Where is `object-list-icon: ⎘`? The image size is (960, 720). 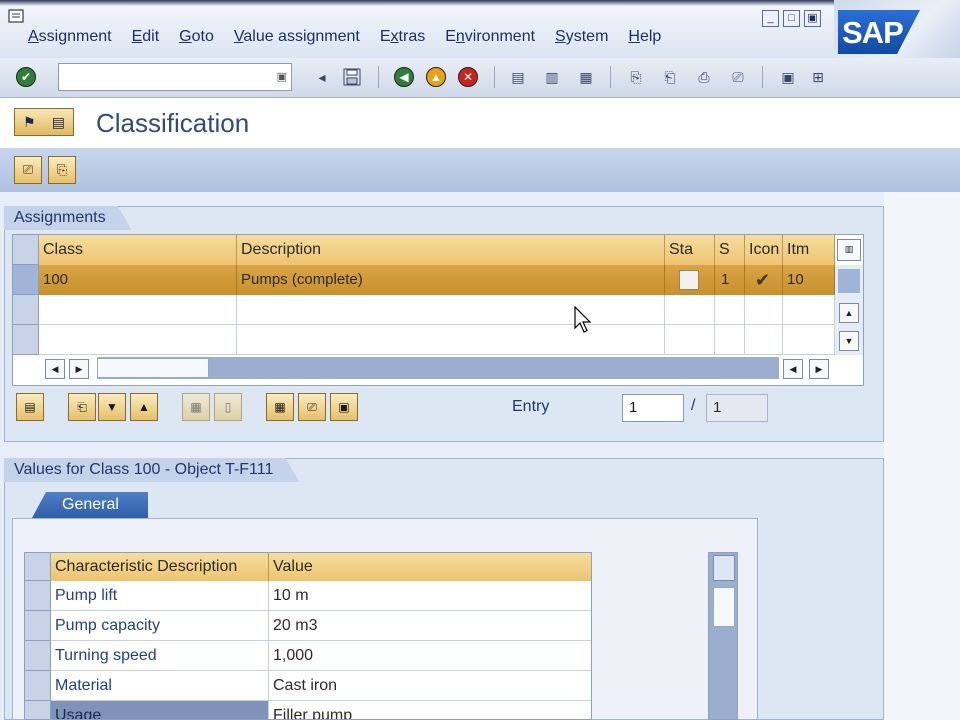 object-list-icon: ⎘ is located at coordinates (62, 170).